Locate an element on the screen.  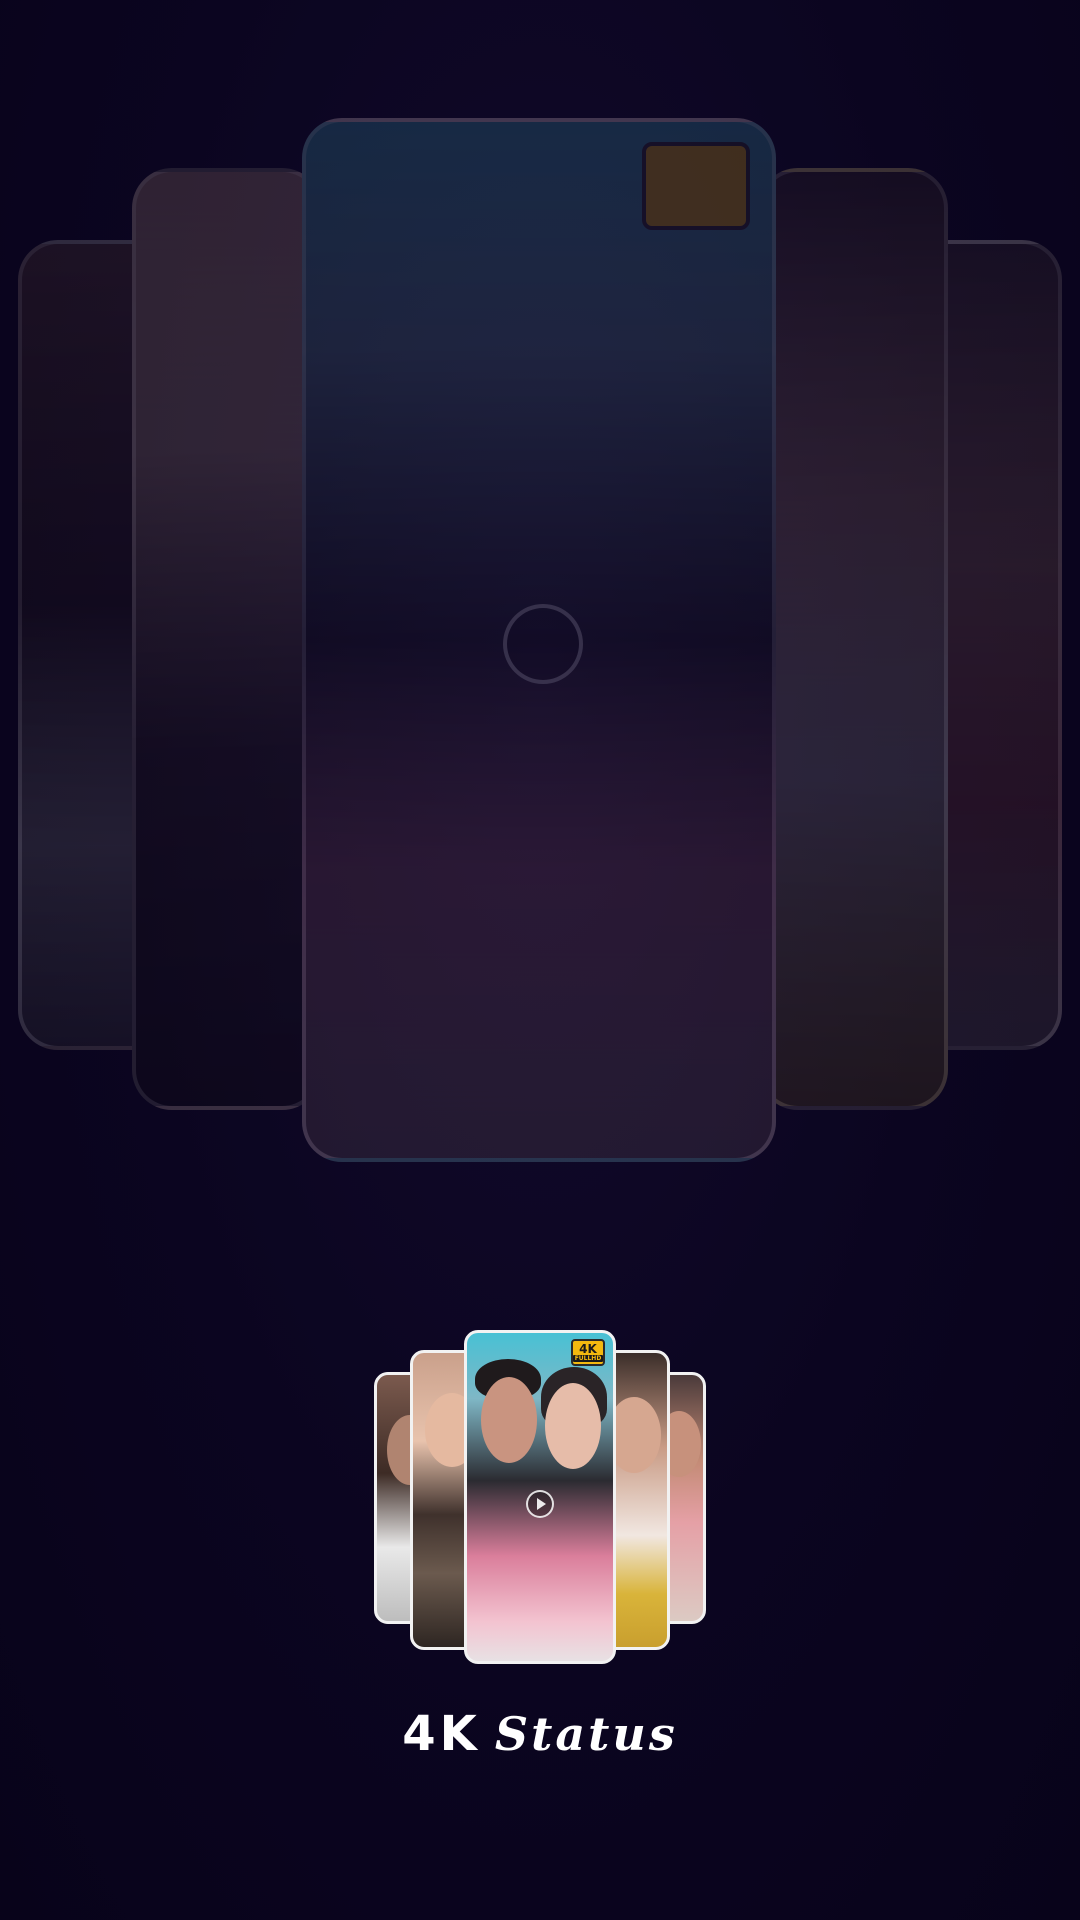
play-icon is located at coordinates (540, 1504).